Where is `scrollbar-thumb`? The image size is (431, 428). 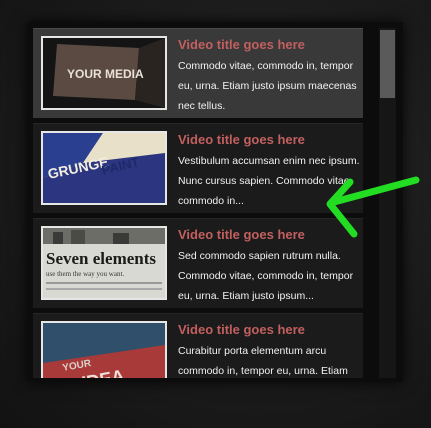 scrollbar-thumb is located at coordinates (387, 64).